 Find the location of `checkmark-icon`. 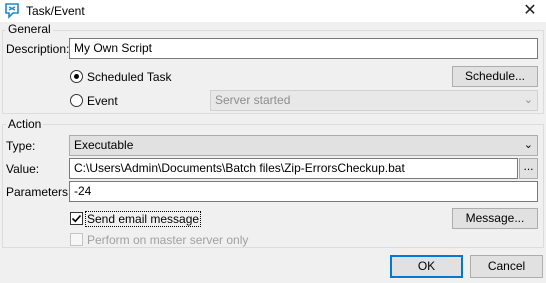

checkmark-icon is located at coordinates (76, 218).